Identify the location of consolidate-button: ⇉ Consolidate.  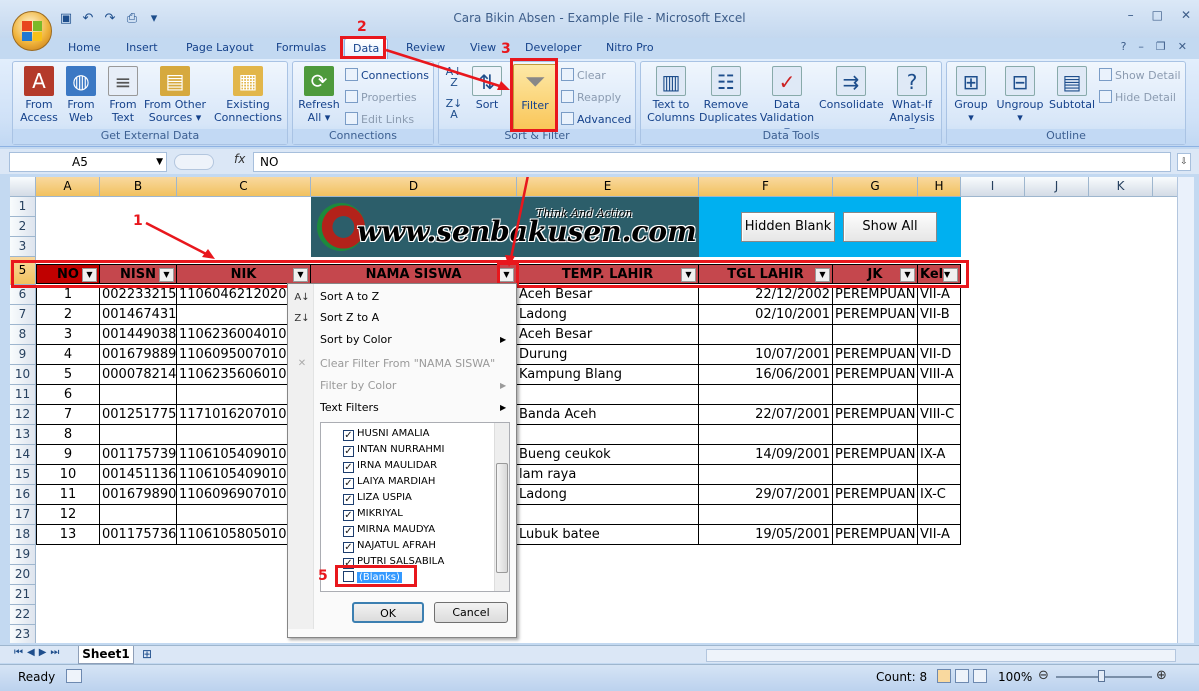
(851, 88).